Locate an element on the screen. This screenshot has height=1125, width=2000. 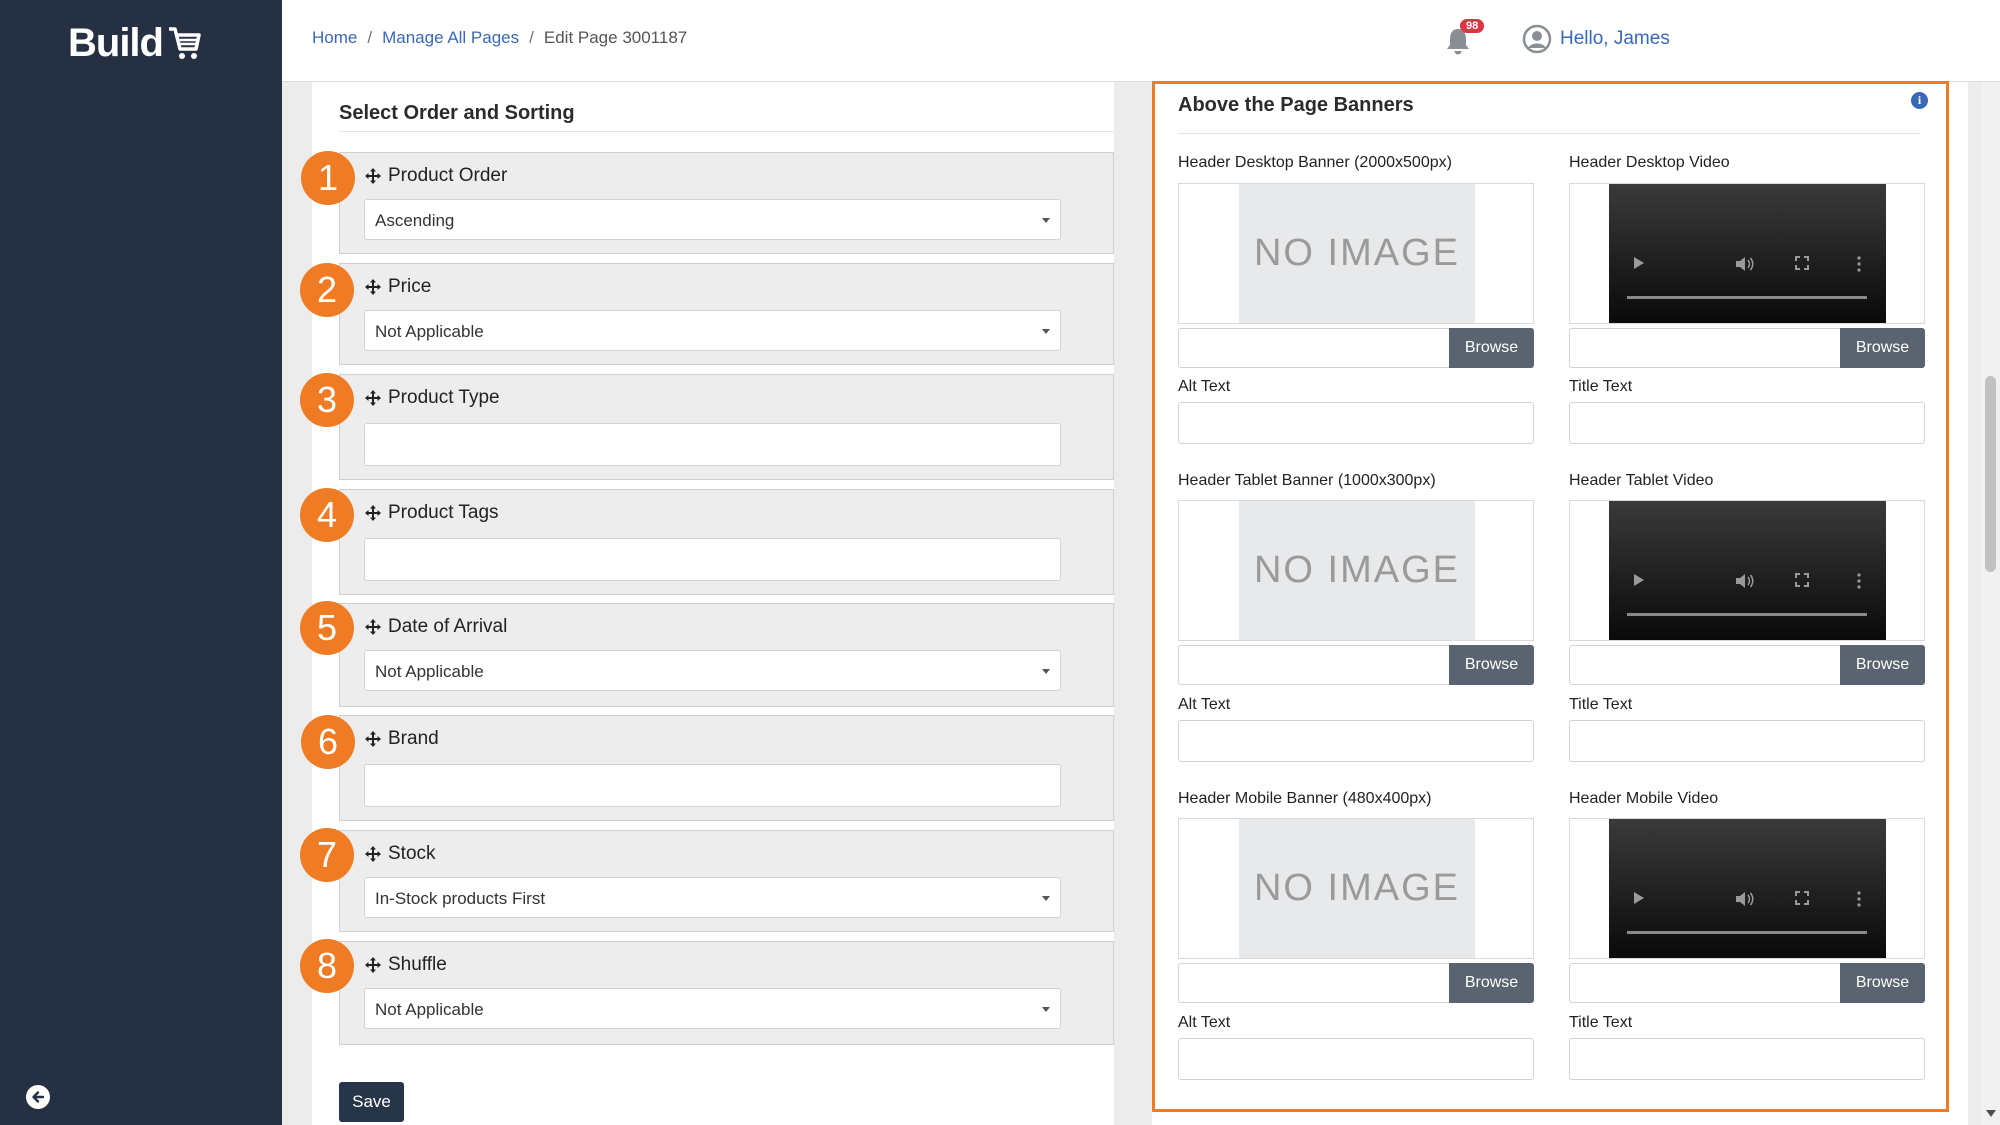
date-of-arrival-select: Not Applicable is located at coordinates (712, 670).